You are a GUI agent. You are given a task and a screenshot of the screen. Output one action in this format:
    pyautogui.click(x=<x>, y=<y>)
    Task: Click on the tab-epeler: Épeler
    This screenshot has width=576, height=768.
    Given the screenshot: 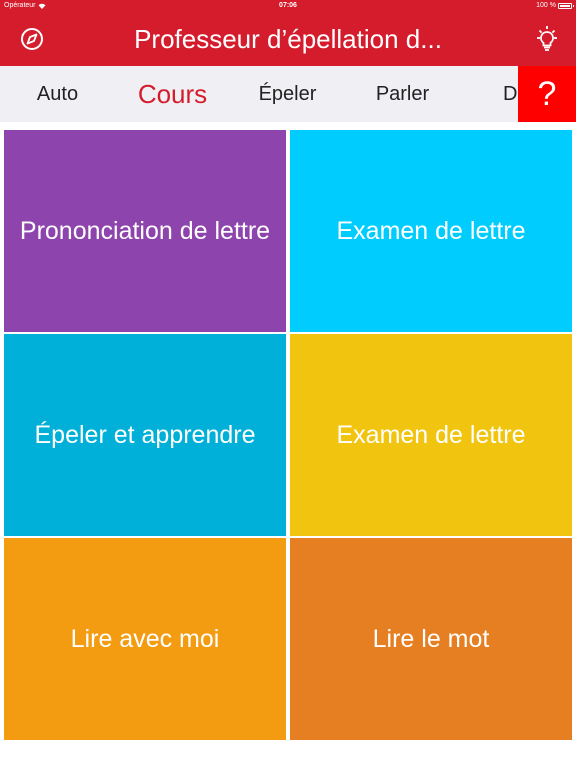 What is the action you would take?
    pyautogui.click(x=287, y=94)
    